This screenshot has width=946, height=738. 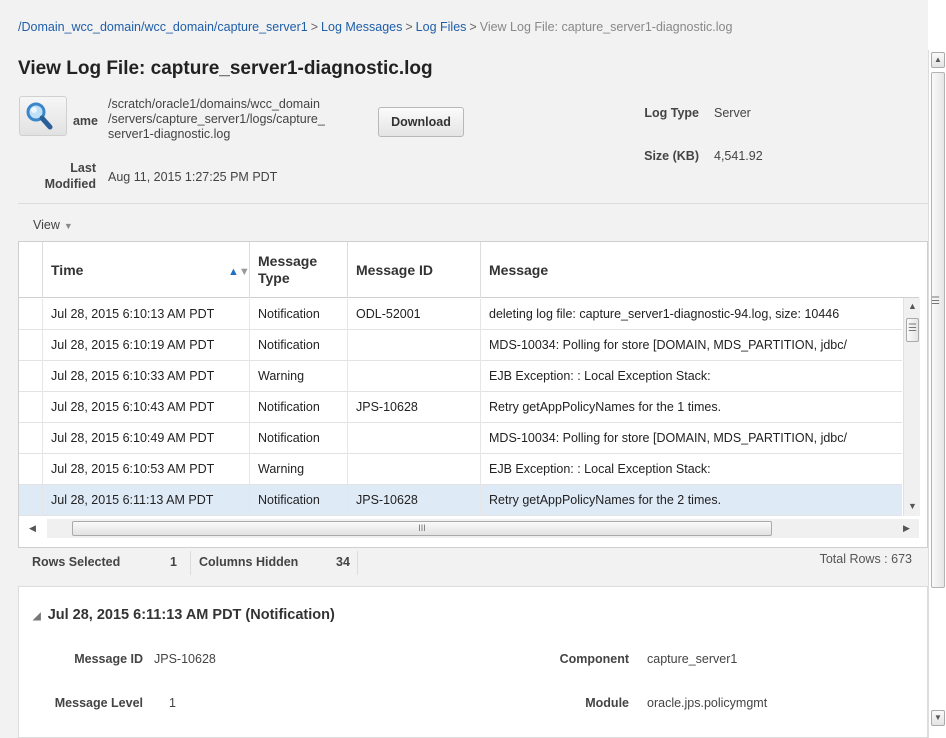 I want to click on page-vertical-scrollbar: ▲ ☰ ▼, so click(x=937, y=394).